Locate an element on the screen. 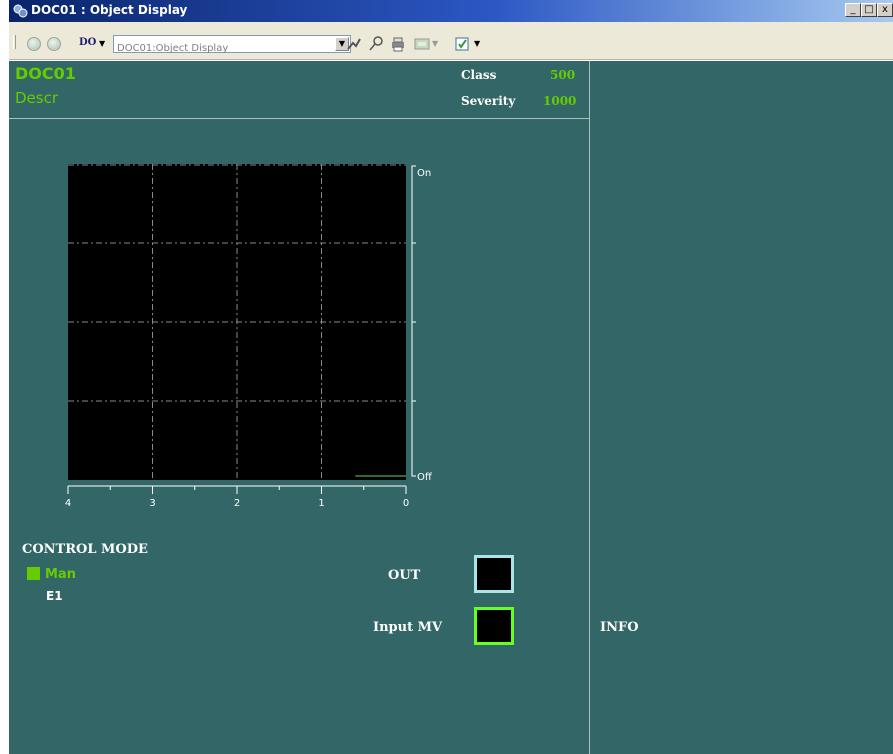 The image size is (893, 754). sub-mode-label: E1 is located at coordinates (54, 596).